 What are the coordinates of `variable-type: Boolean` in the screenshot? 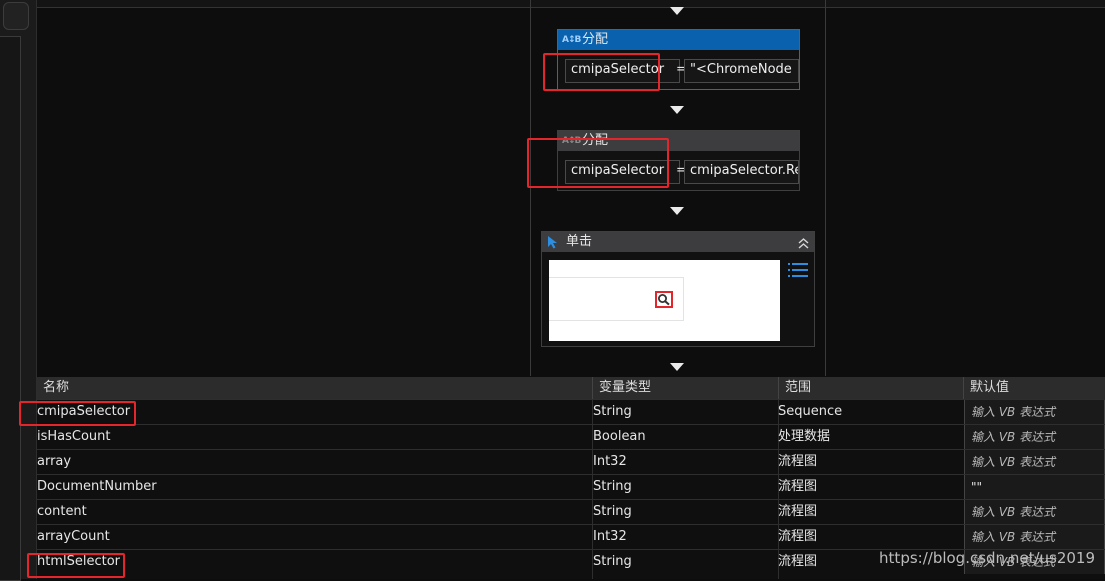 It's located at (619, 437).